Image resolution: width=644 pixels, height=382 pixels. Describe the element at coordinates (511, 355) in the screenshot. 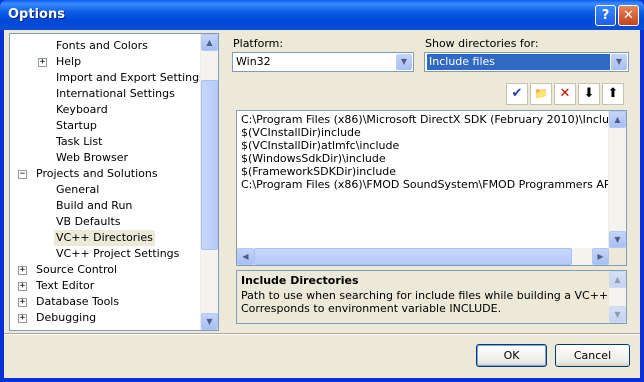

I see `ok-button: OK` at that location.